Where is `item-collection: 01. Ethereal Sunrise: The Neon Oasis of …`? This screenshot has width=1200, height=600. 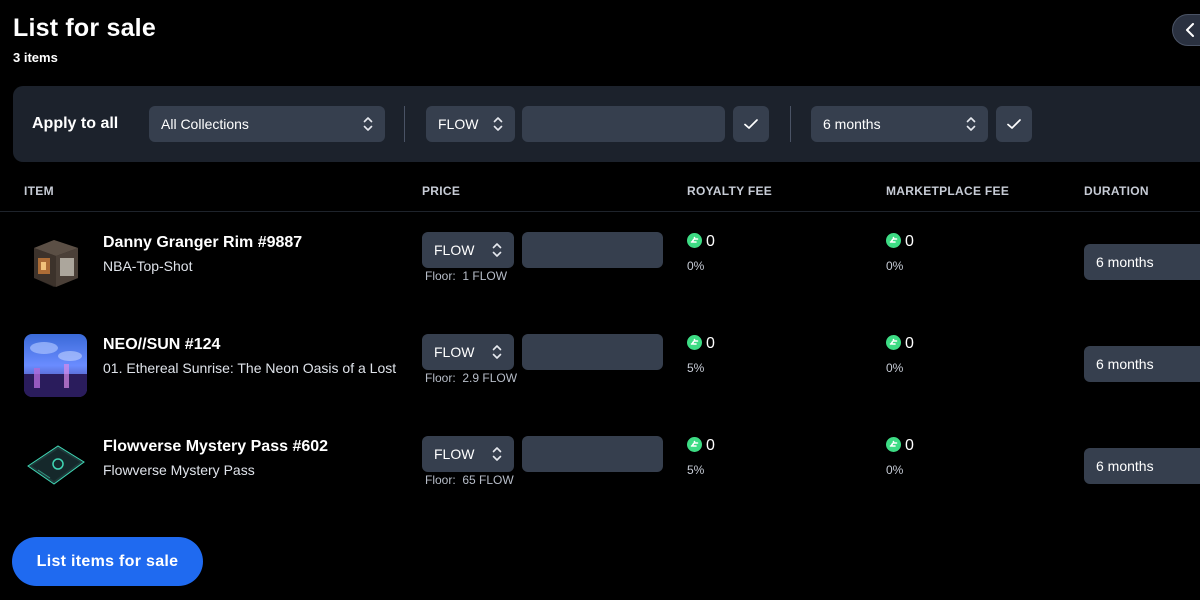 item-collection: 01. Ethereal Sunrise: The Neon Oasis of … is located at coordinates (250, 368).